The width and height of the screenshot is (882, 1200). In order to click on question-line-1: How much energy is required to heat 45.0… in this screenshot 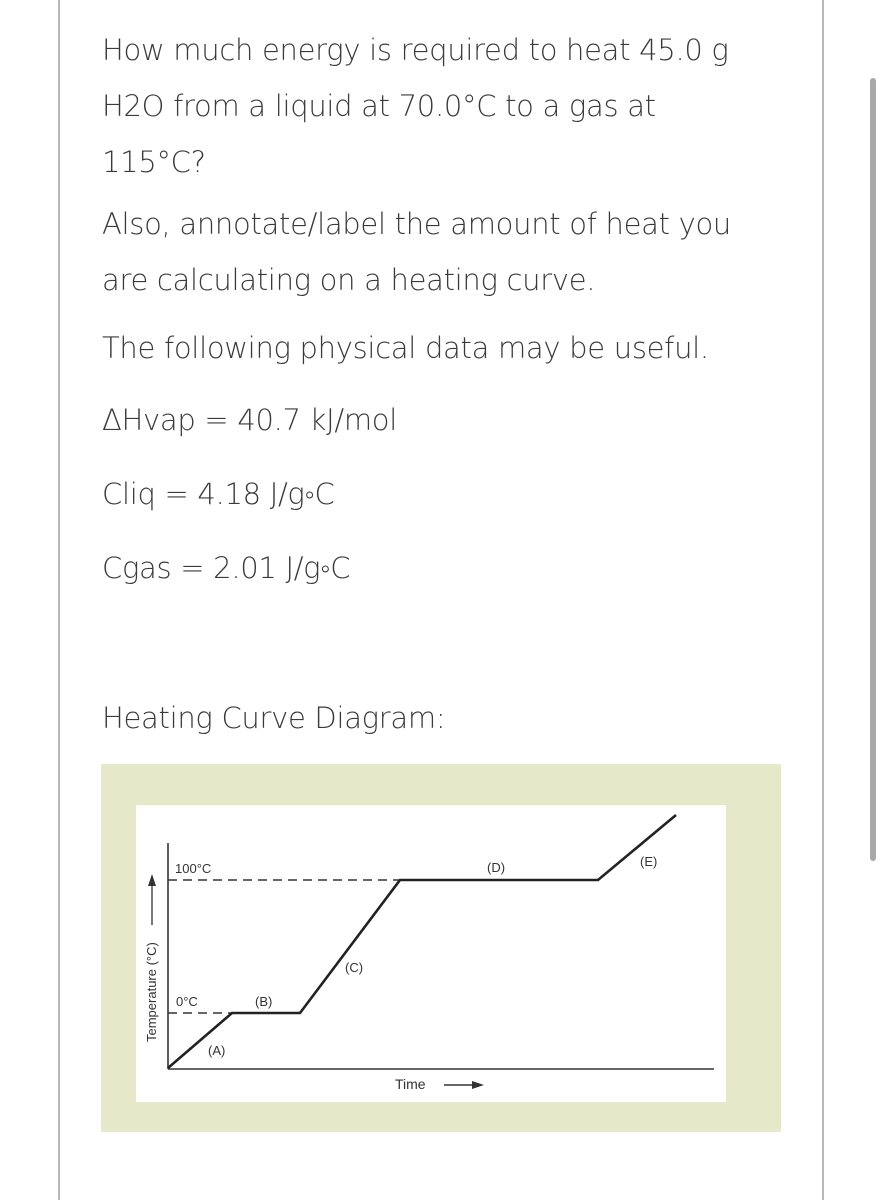, I will do `click(415, 50)`.